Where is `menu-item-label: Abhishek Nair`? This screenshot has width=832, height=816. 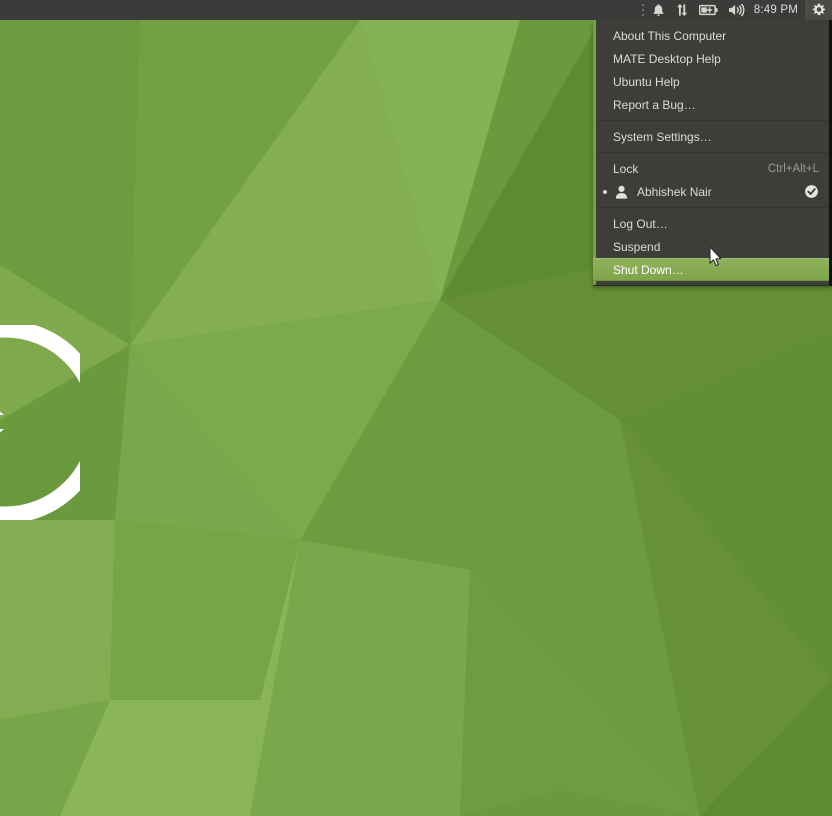 menu-item-label: Abhishek Nair is located at coordinates (674, 191).